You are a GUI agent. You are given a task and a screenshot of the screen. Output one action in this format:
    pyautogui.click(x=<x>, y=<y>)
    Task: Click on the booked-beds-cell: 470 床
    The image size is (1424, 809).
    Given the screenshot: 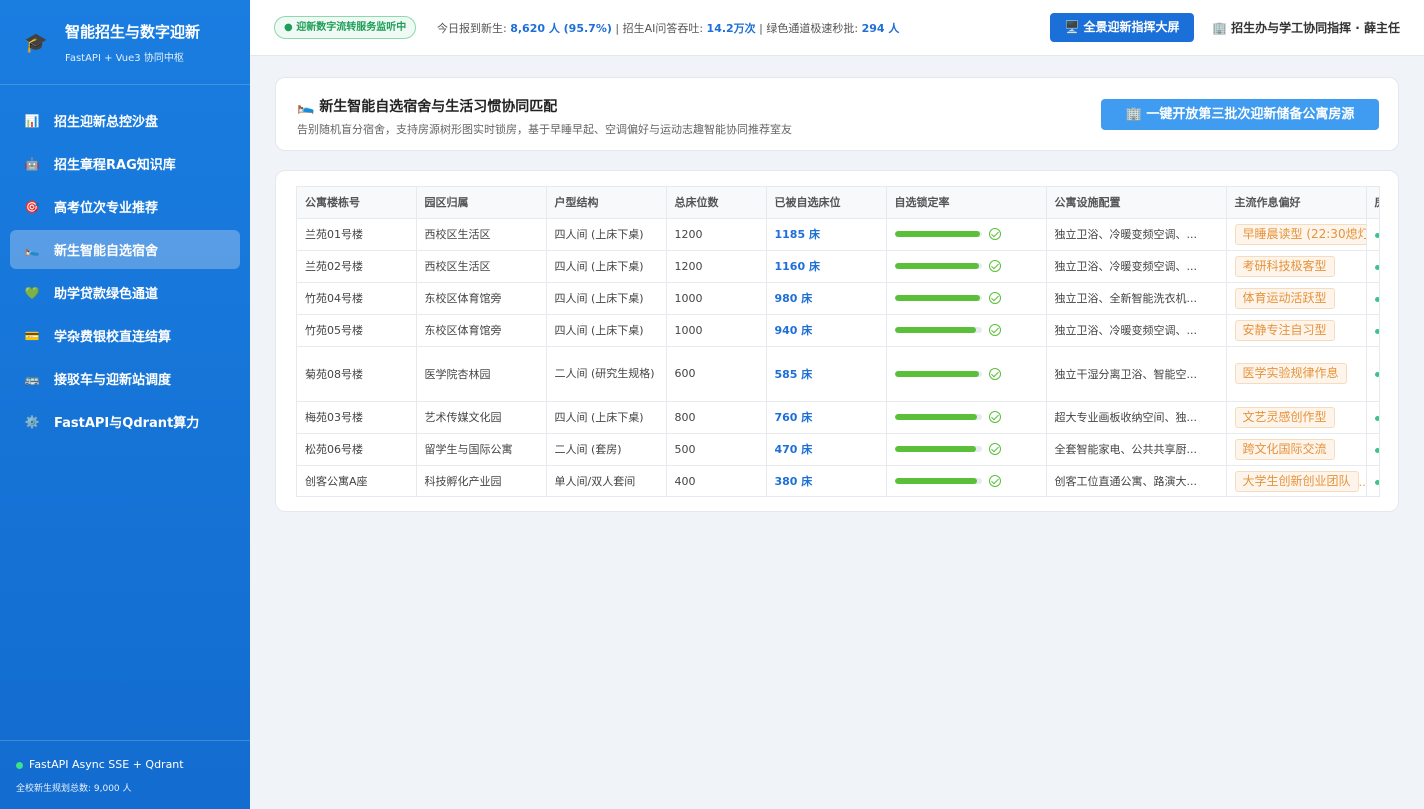 What is the action you would take?
    pyautogui.click(x=826, y=449)
    